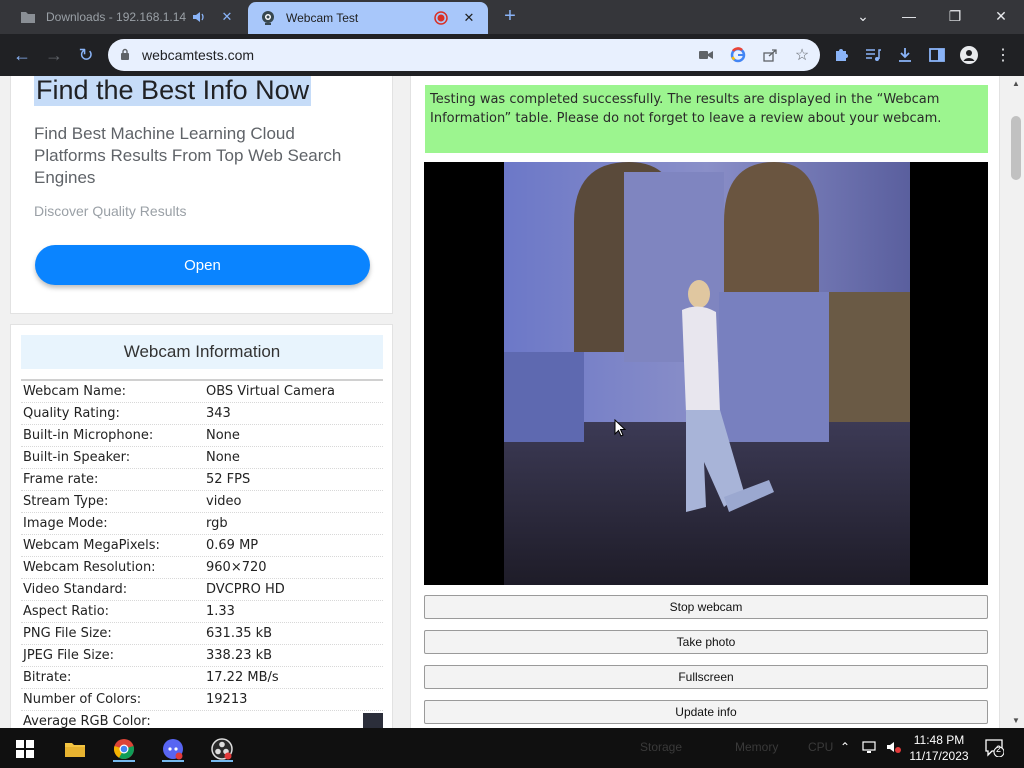 Image resolution: width=1024 pixels, height=768 pixels. What do you see at coordinates (1016, 148) in the screenshot?
I see `scrollbar-thumb` at bounding box center [1016, 148].